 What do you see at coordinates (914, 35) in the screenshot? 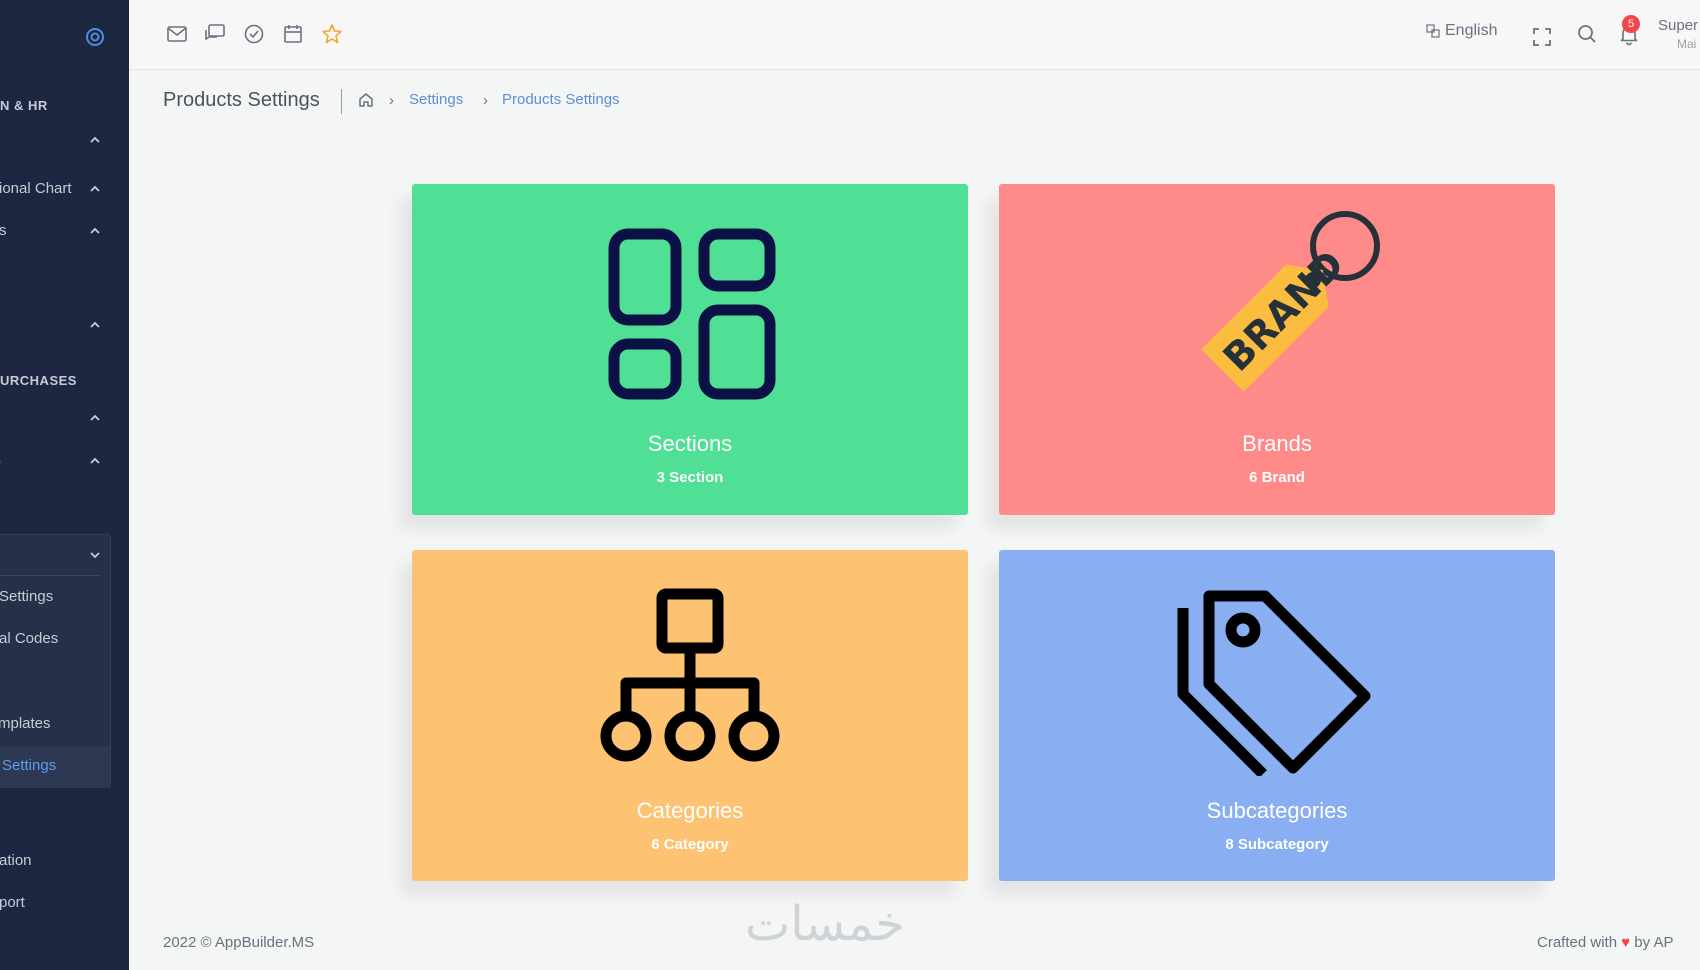
I see `top-bar: English 5 Super Mai` at bounding box center [914, 35].